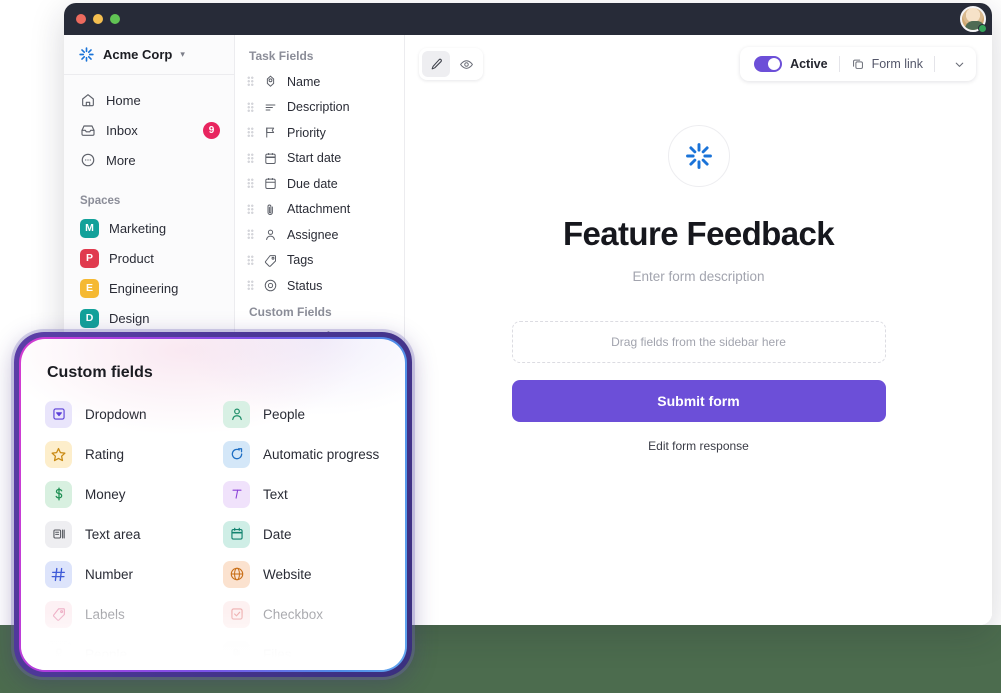 This screenshot has width=1001, height=693. Describe the element at coordinates (58, 574) in the screenshot. I see `hash-icon` at that location.